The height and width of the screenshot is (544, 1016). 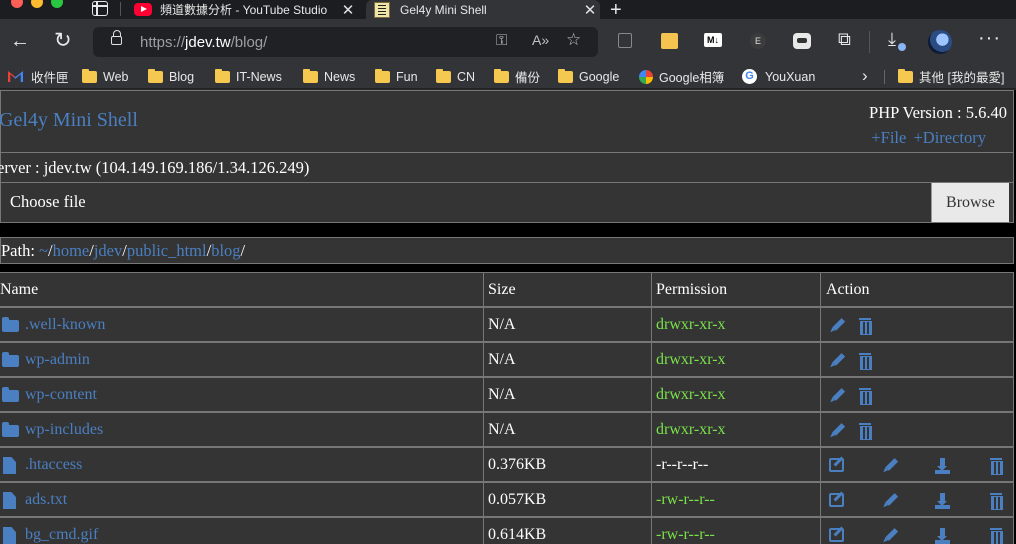 What do you see at coordinates (36, 76) in the screenshot?
I see `bookmark-inbox: 收件匣` at bounding box center [36, 76].